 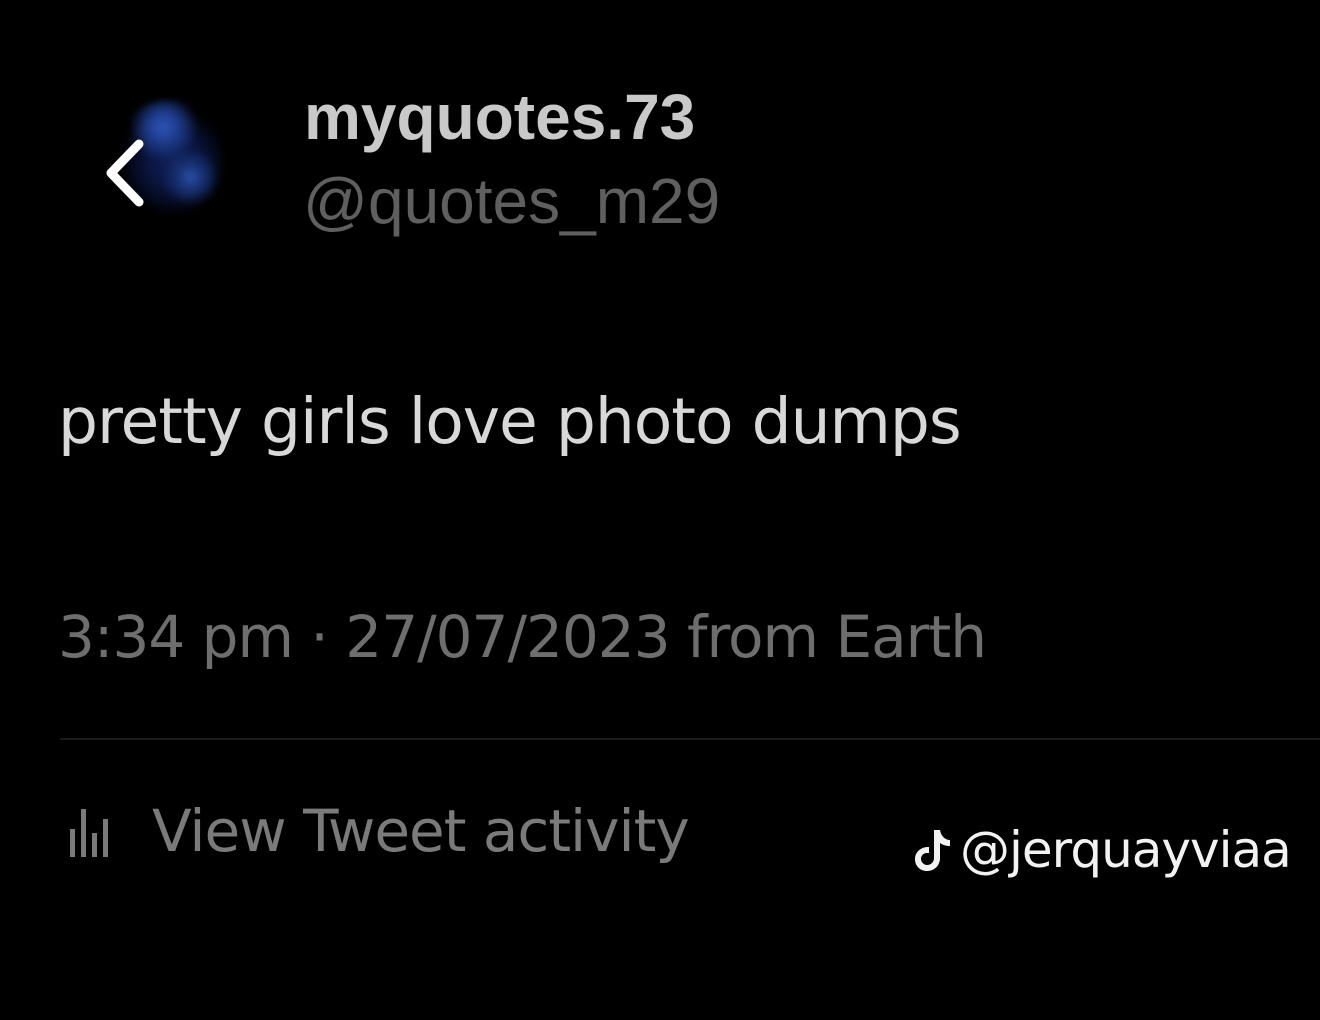 What do you see at coordinates (499, 117) in the screenshot?
I see `display-name: myquotes.73` at bounding box center [499, 117].